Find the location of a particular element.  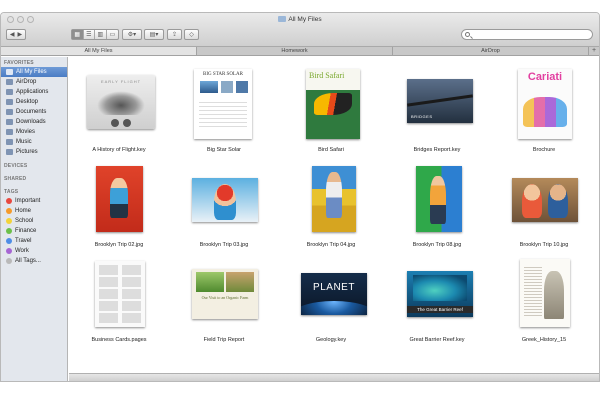

action-menu-button: ⚙▾ is located at coordinates (132, 34).